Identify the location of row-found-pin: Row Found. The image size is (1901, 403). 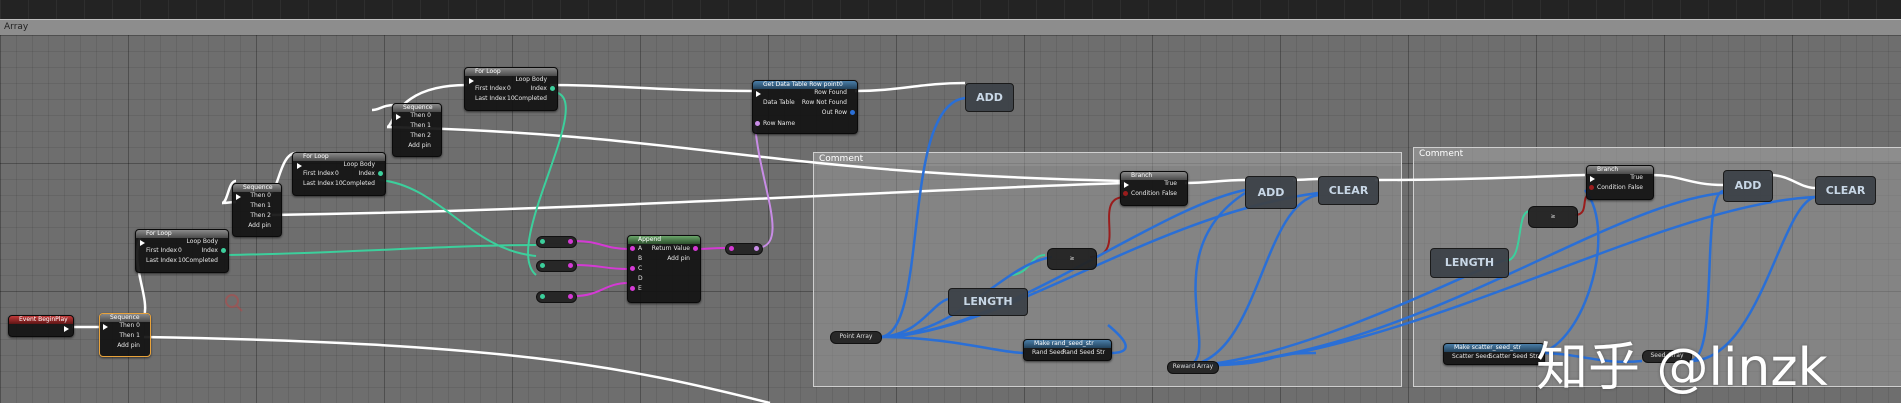
(830, 93).